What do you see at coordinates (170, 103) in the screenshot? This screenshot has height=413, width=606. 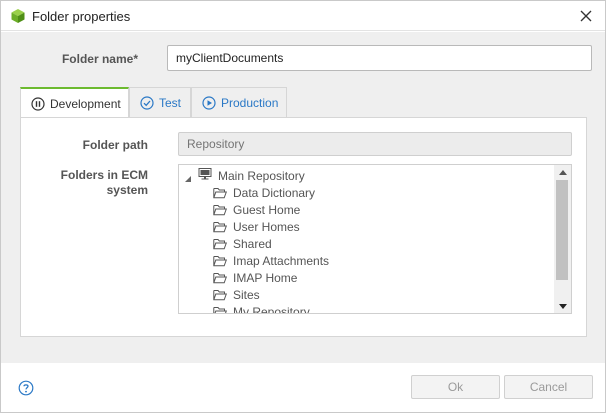 I see `tab-label: Test` at bounding box center [170, 103].